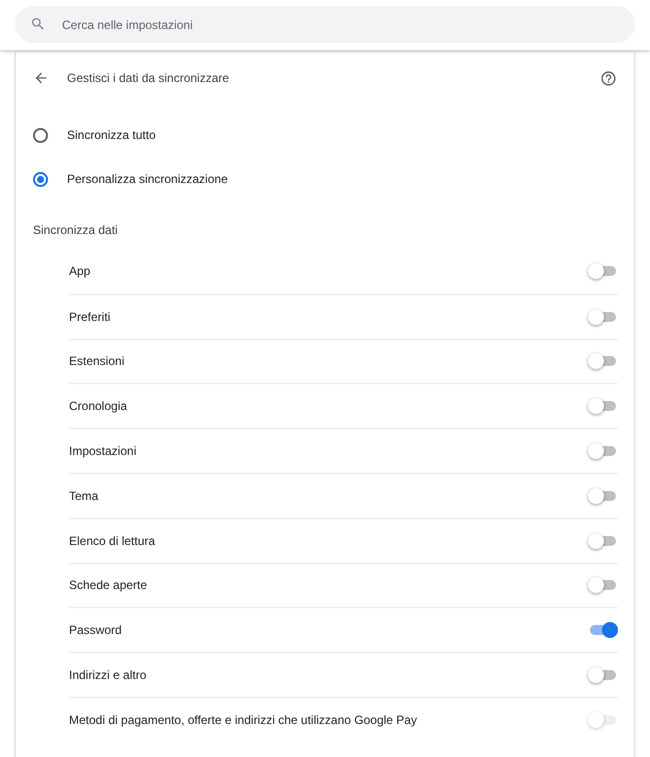 The image size is (650, 757). I want to click on search-field: Cerca nelle impostazioni, so click(325, 24).